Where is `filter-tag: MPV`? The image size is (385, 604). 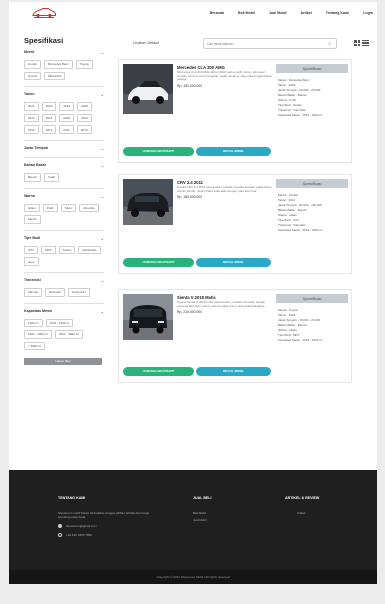
filter-tag: MPV is located at coordinates (48, 250).